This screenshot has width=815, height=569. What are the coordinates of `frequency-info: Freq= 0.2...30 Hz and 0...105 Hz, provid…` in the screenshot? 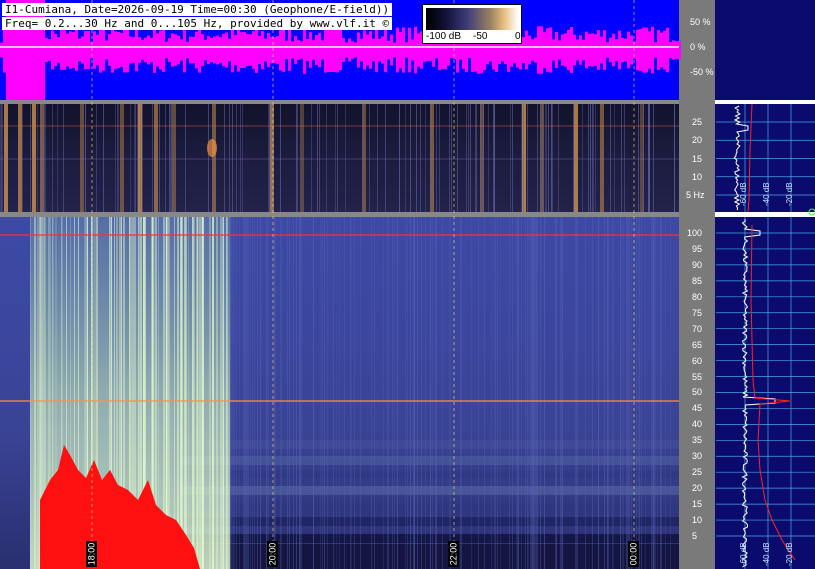 It's located at (197, 23).